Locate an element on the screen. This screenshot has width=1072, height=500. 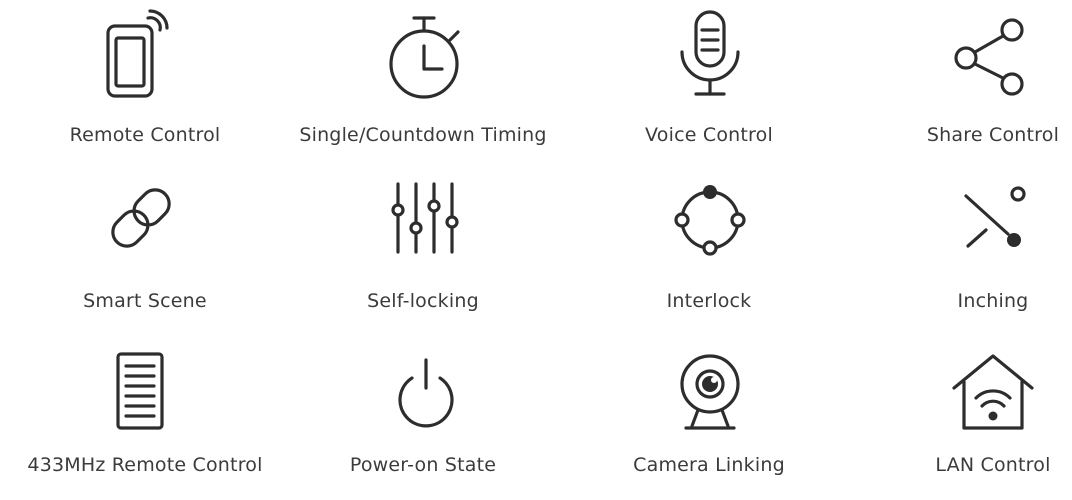
home-wifi-icon is located at coordinates (993, 392).